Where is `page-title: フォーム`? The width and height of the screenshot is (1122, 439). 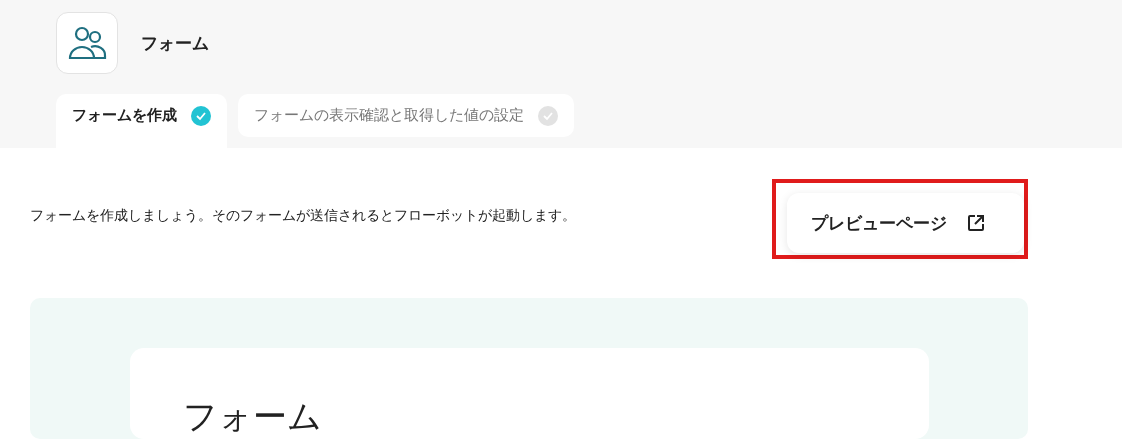 page-title: フォーム is located at coordinates (175, 43).